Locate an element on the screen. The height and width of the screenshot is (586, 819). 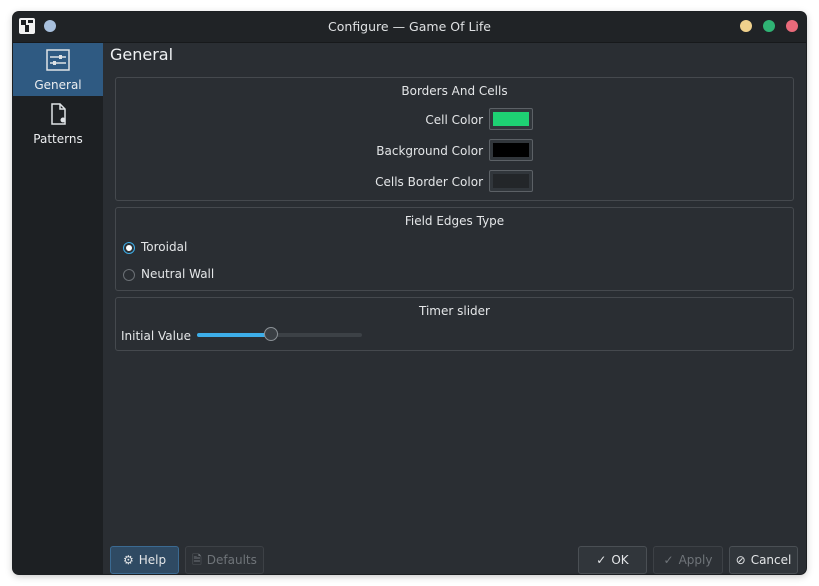
ok-button: ✓ OK is located at coordinates (612, 560).